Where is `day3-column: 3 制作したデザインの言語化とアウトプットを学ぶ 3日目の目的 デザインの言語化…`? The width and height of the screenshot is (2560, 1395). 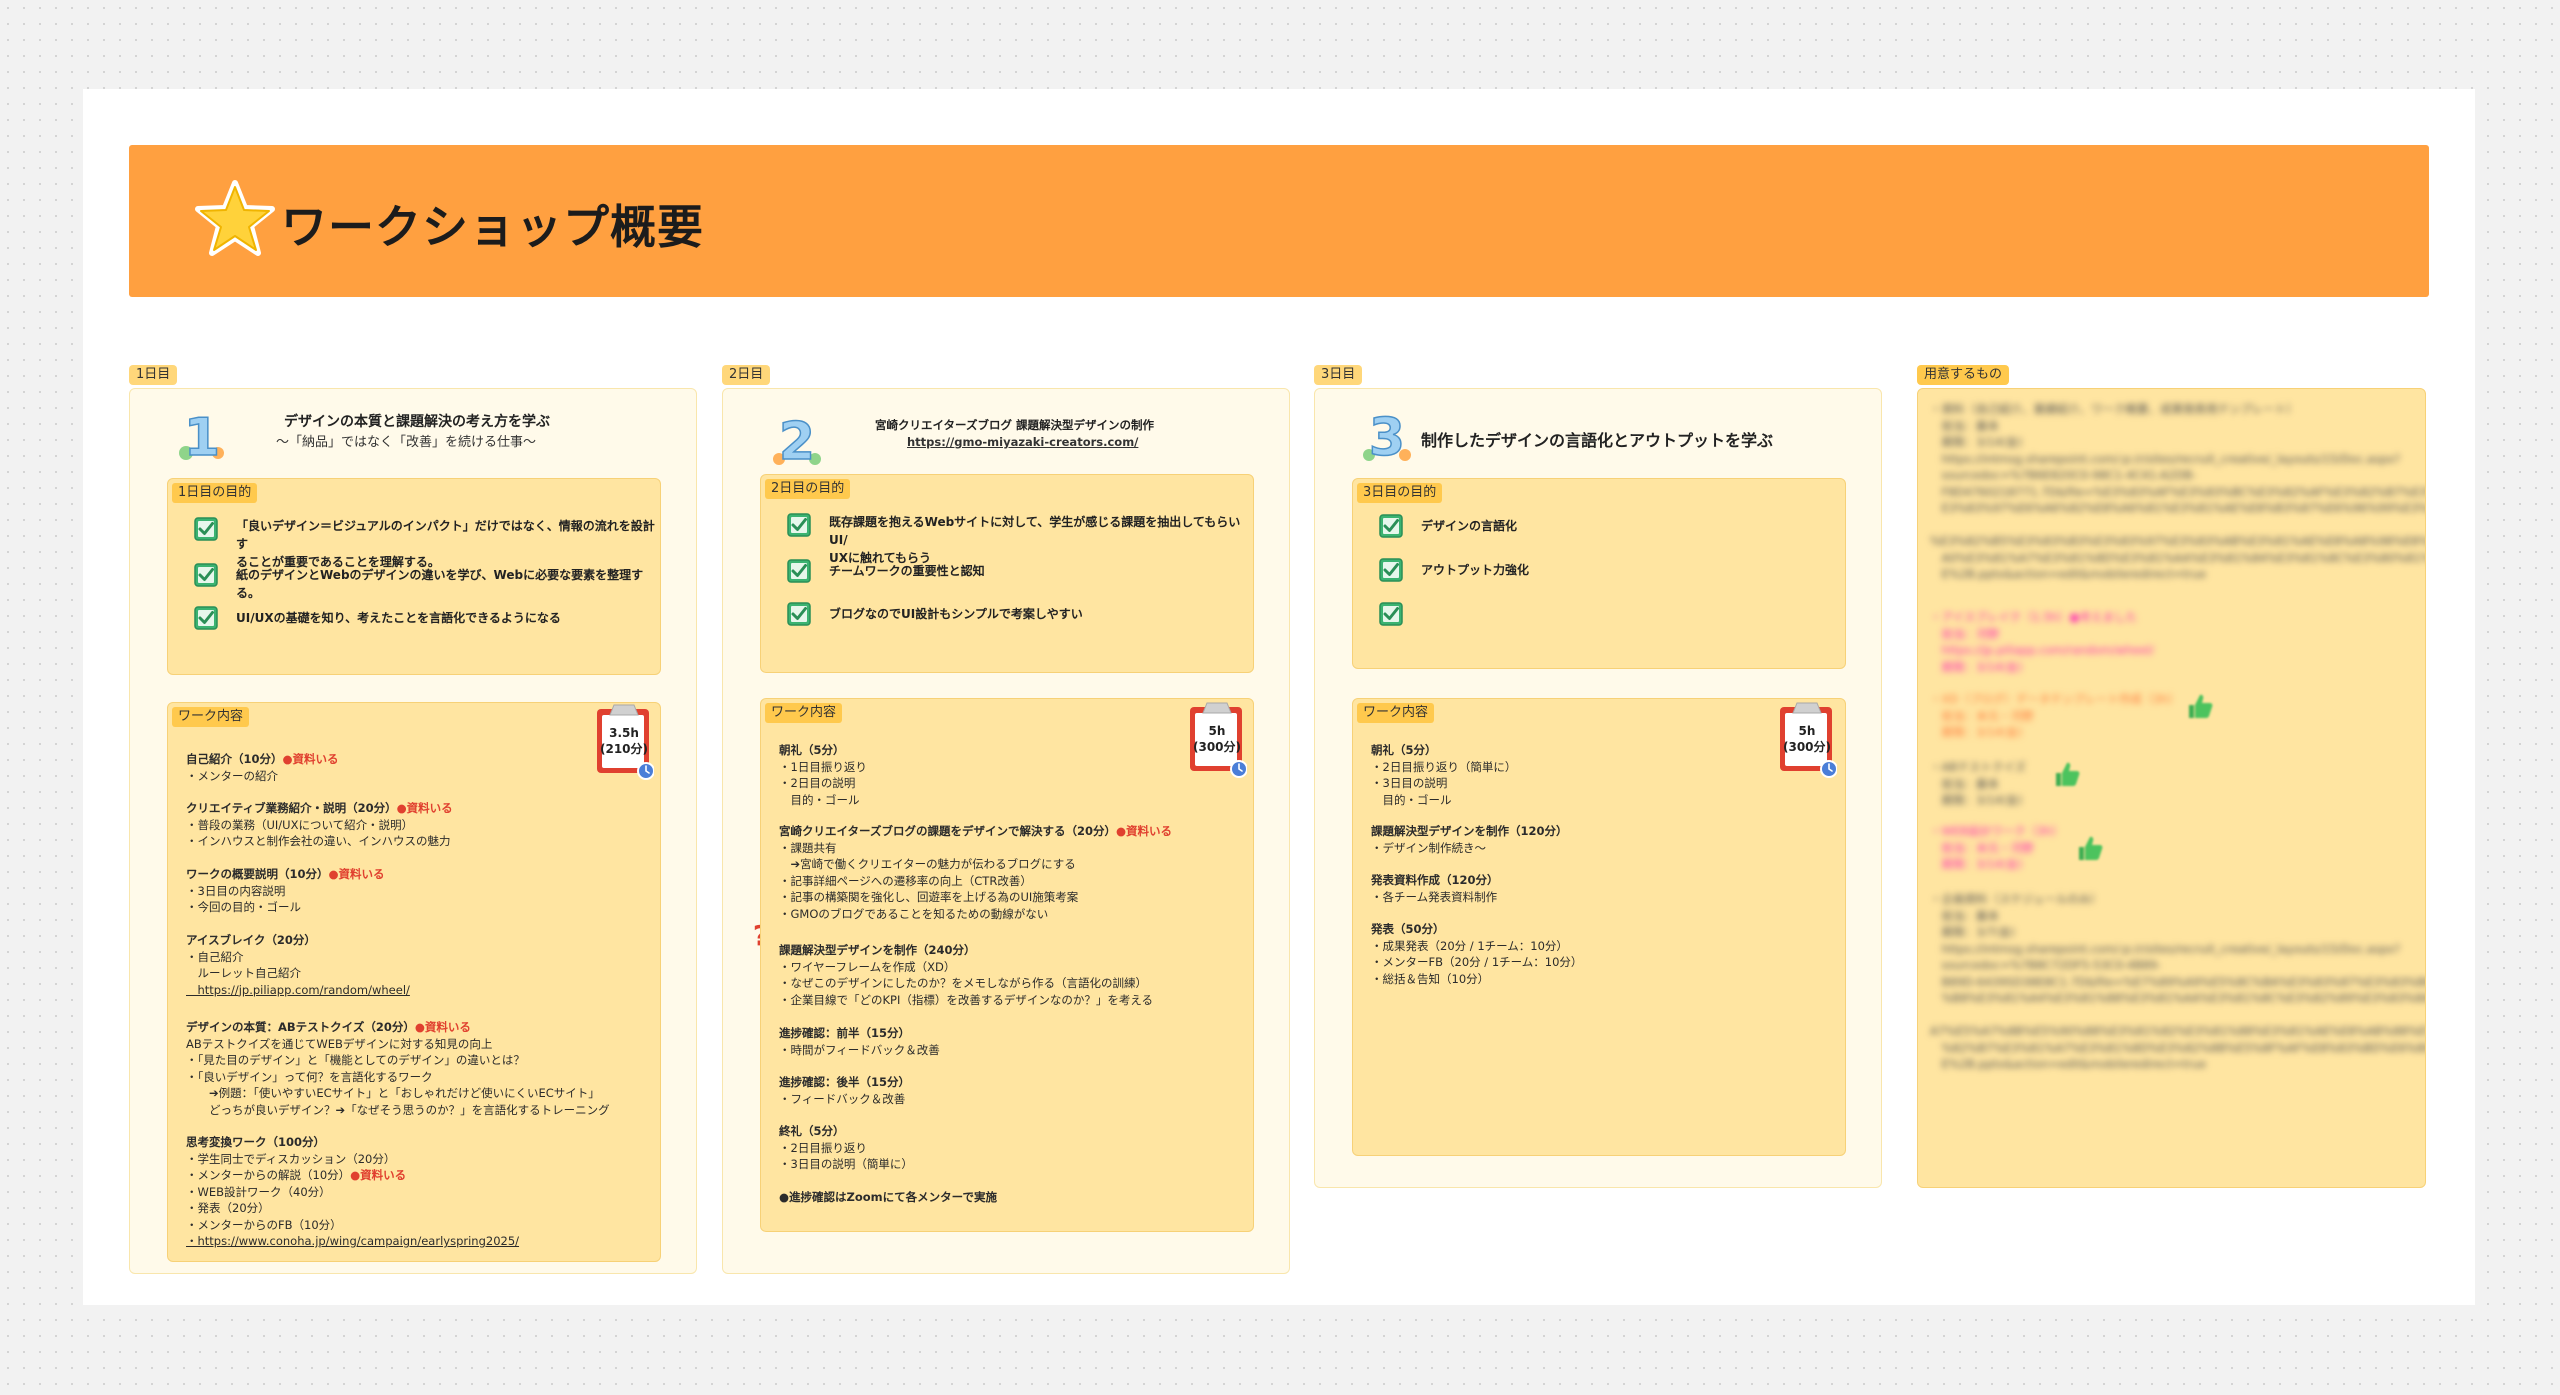
day3-column: 3 制作したデザインの言語化とアウトプットを学ぶ 3日目の目的 デザインの言語化… is located at coordinates (1598, 788).